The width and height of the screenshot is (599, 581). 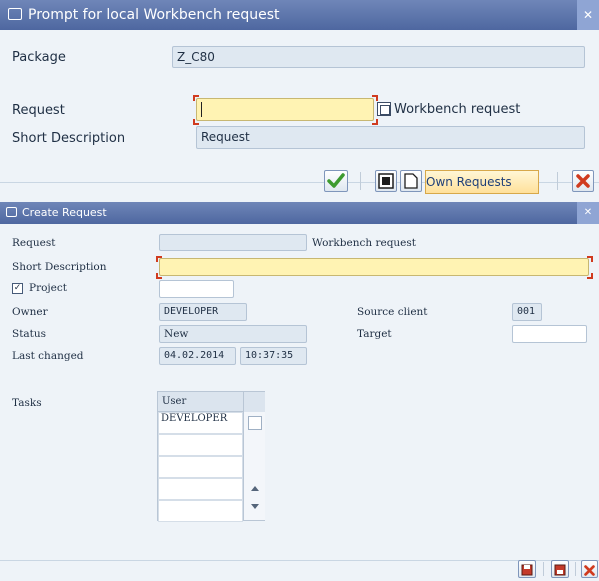 What do you see at coordinates (384, 109) in the screenshot?
I see `search-help-icon` at bounding box center [384, 109].